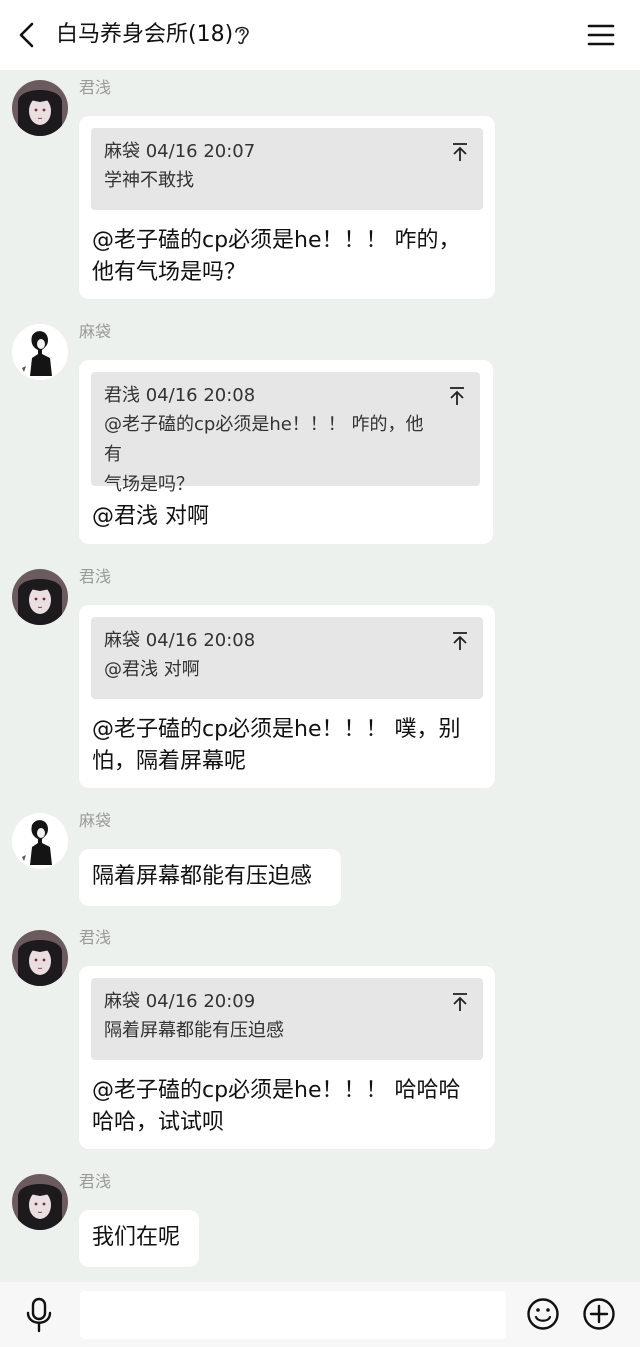 The height and width of the screenshot is (1347, 640). I want to click on chat-title: 白马养身会所(18), so click(145, 34).